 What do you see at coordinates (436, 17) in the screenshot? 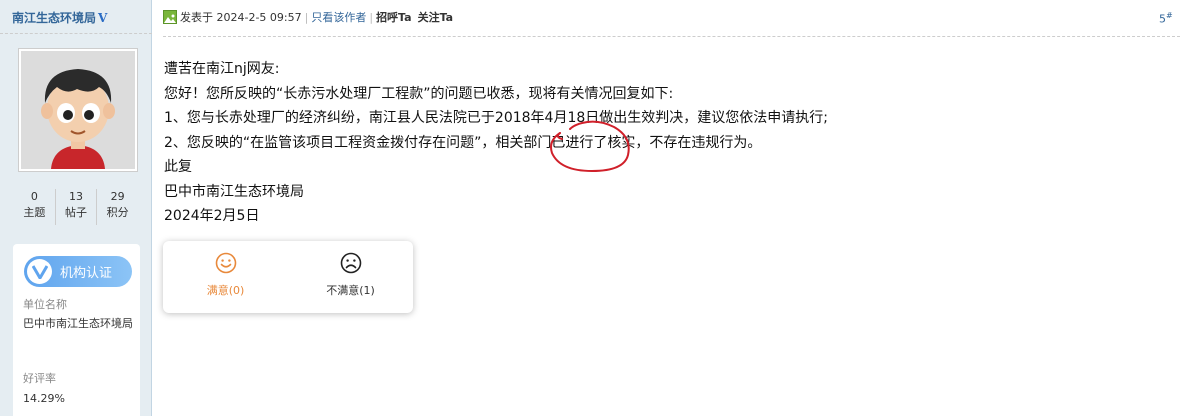
I see `follow-link: 关注Ta` at bounding box center [436, 17].